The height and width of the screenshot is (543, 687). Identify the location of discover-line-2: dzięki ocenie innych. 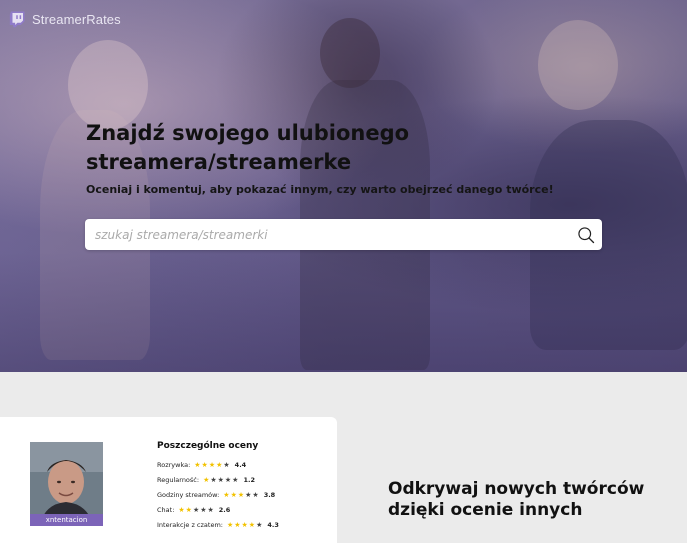
(485, 510).